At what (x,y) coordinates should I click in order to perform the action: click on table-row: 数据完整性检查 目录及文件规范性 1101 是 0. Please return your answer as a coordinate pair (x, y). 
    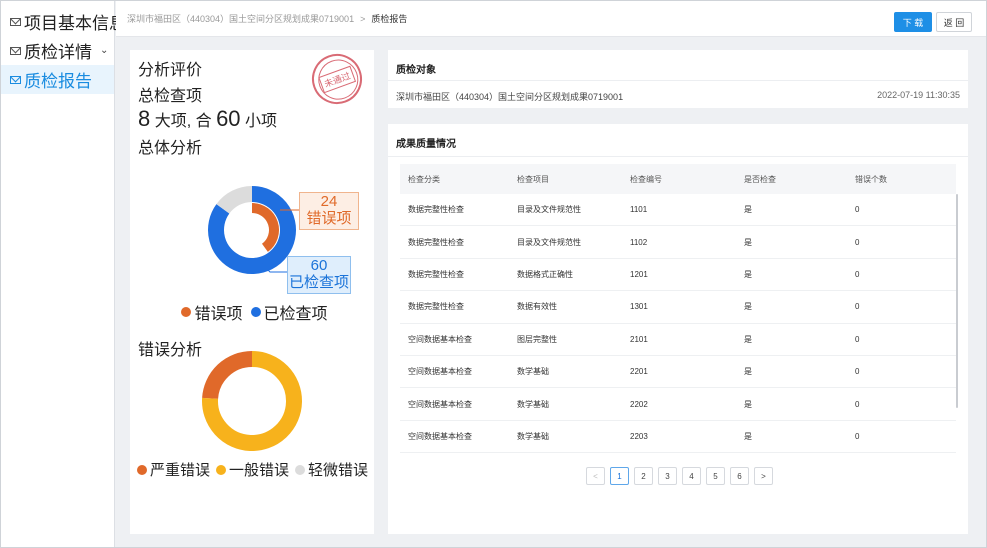
    Looking at the image, I should click on (678, 210).